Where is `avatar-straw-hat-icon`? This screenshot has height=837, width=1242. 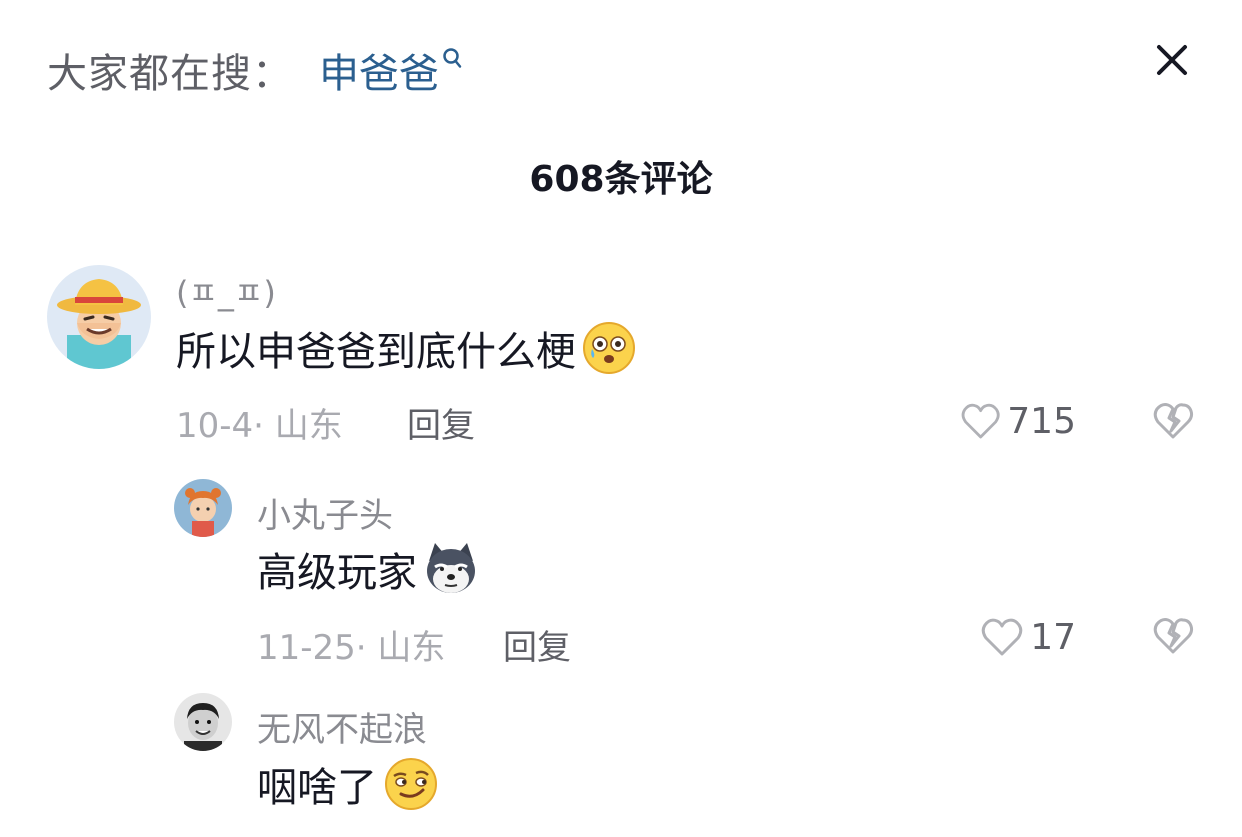 avatar-straw-hat-icon is located at coordinates (99, 317).